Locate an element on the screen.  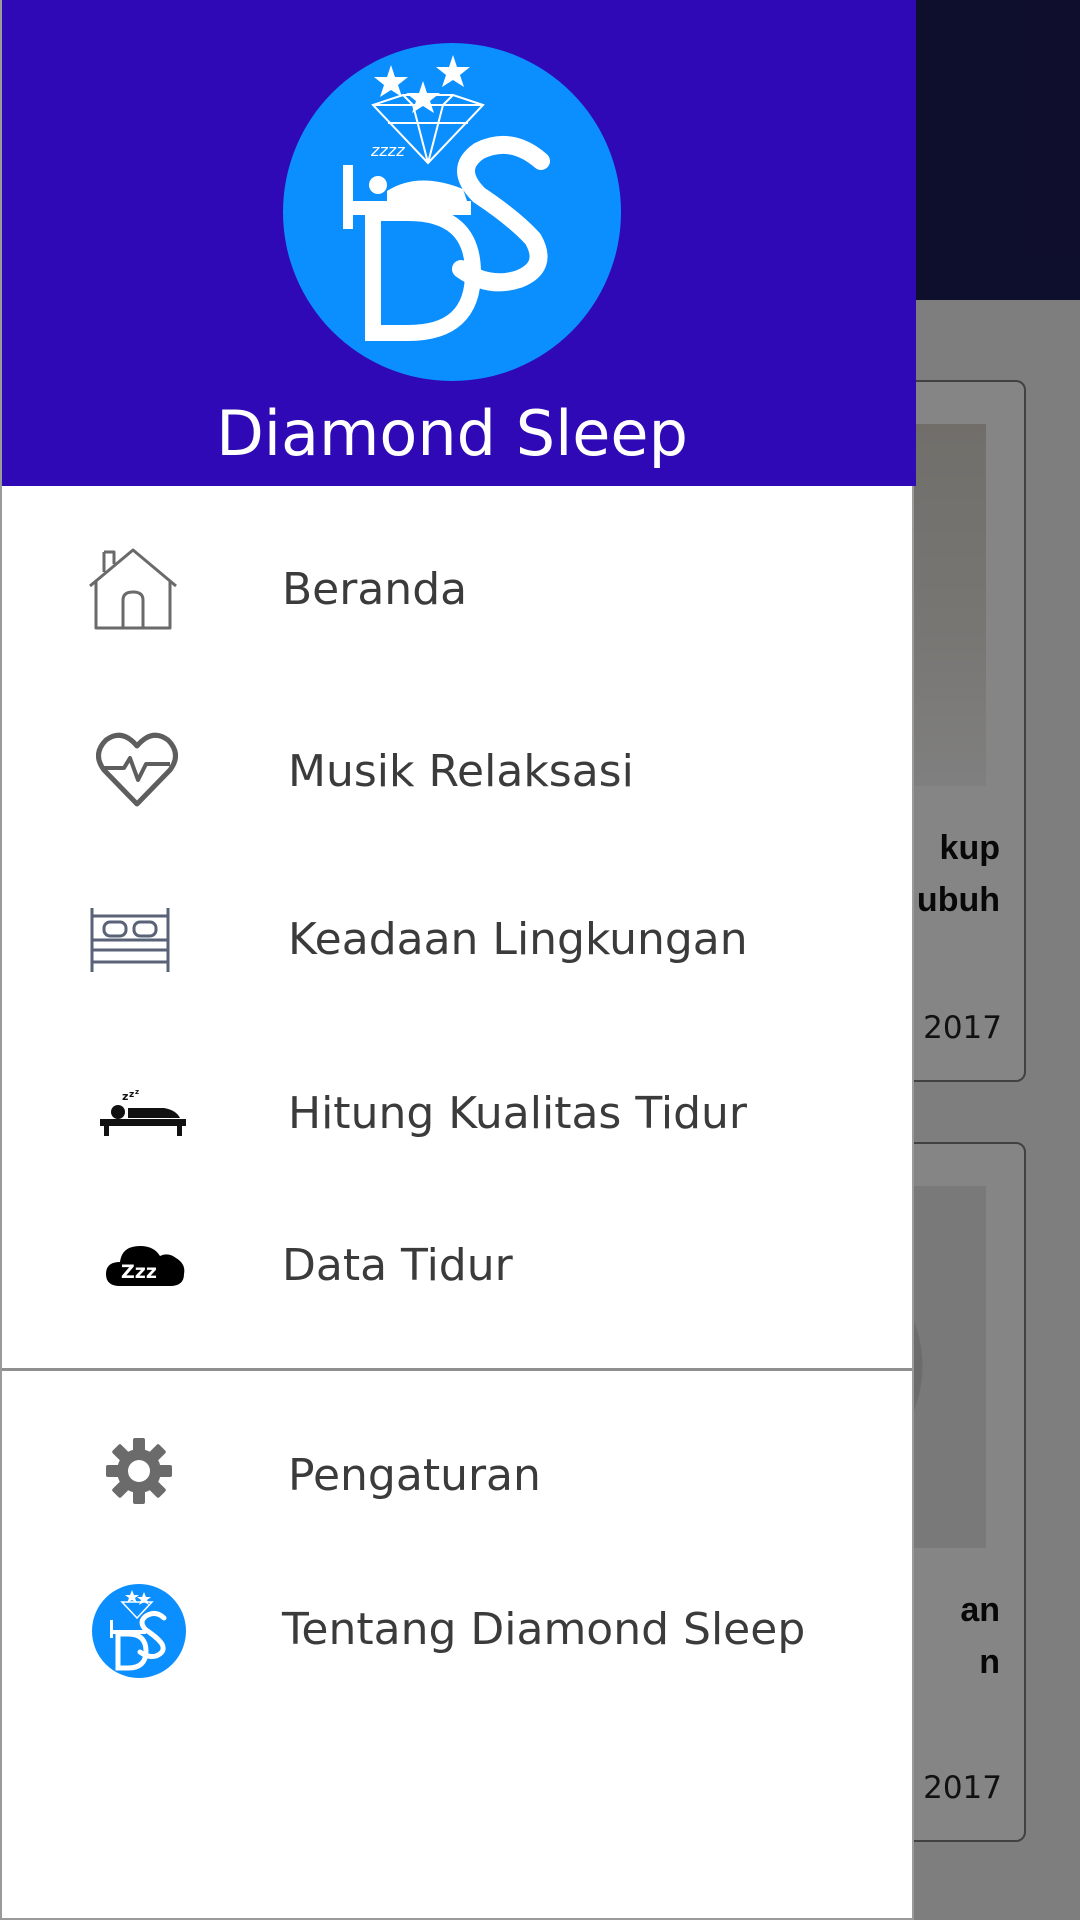
menu-label: Pengaturan is located at coordinates (414, 1475).